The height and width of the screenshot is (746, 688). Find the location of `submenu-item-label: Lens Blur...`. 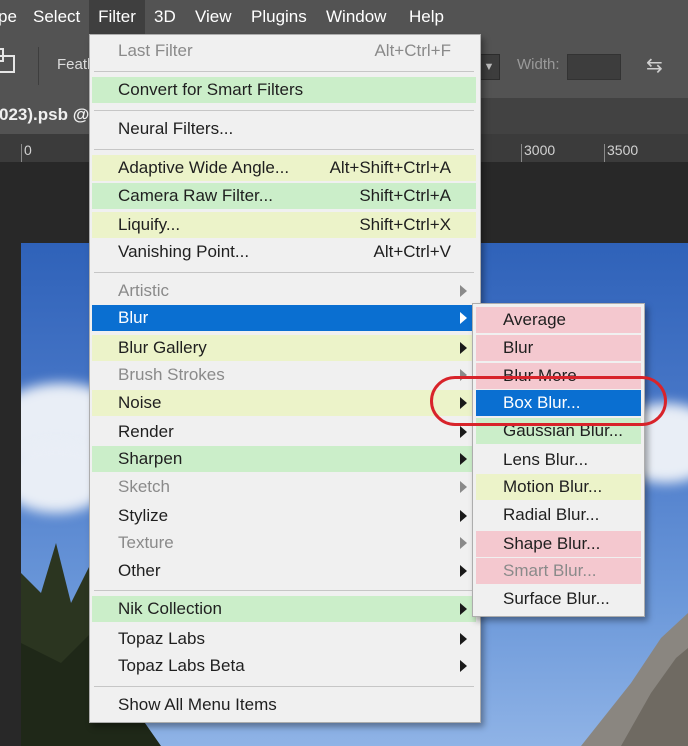

submenu-item-label: Lens Blur... is located at coordinates (546, 459).